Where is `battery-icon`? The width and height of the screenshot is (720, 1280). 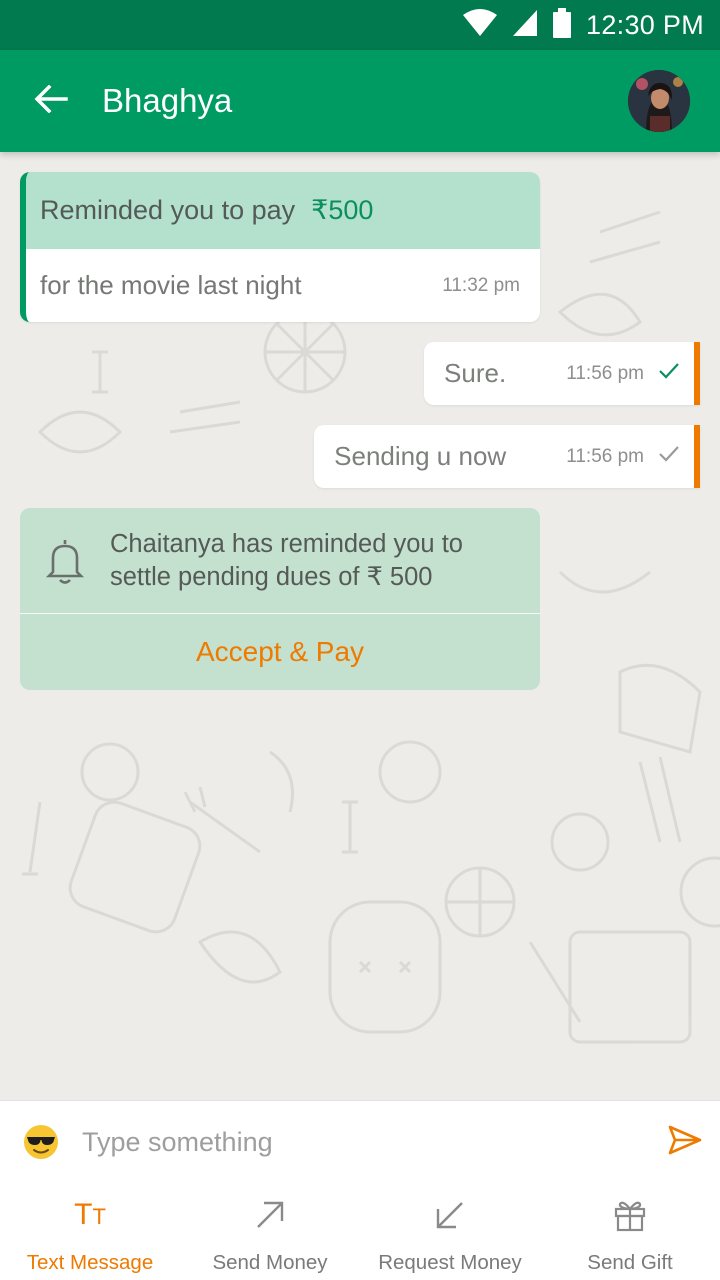
battery-icon is located at coordinates (562, 25).